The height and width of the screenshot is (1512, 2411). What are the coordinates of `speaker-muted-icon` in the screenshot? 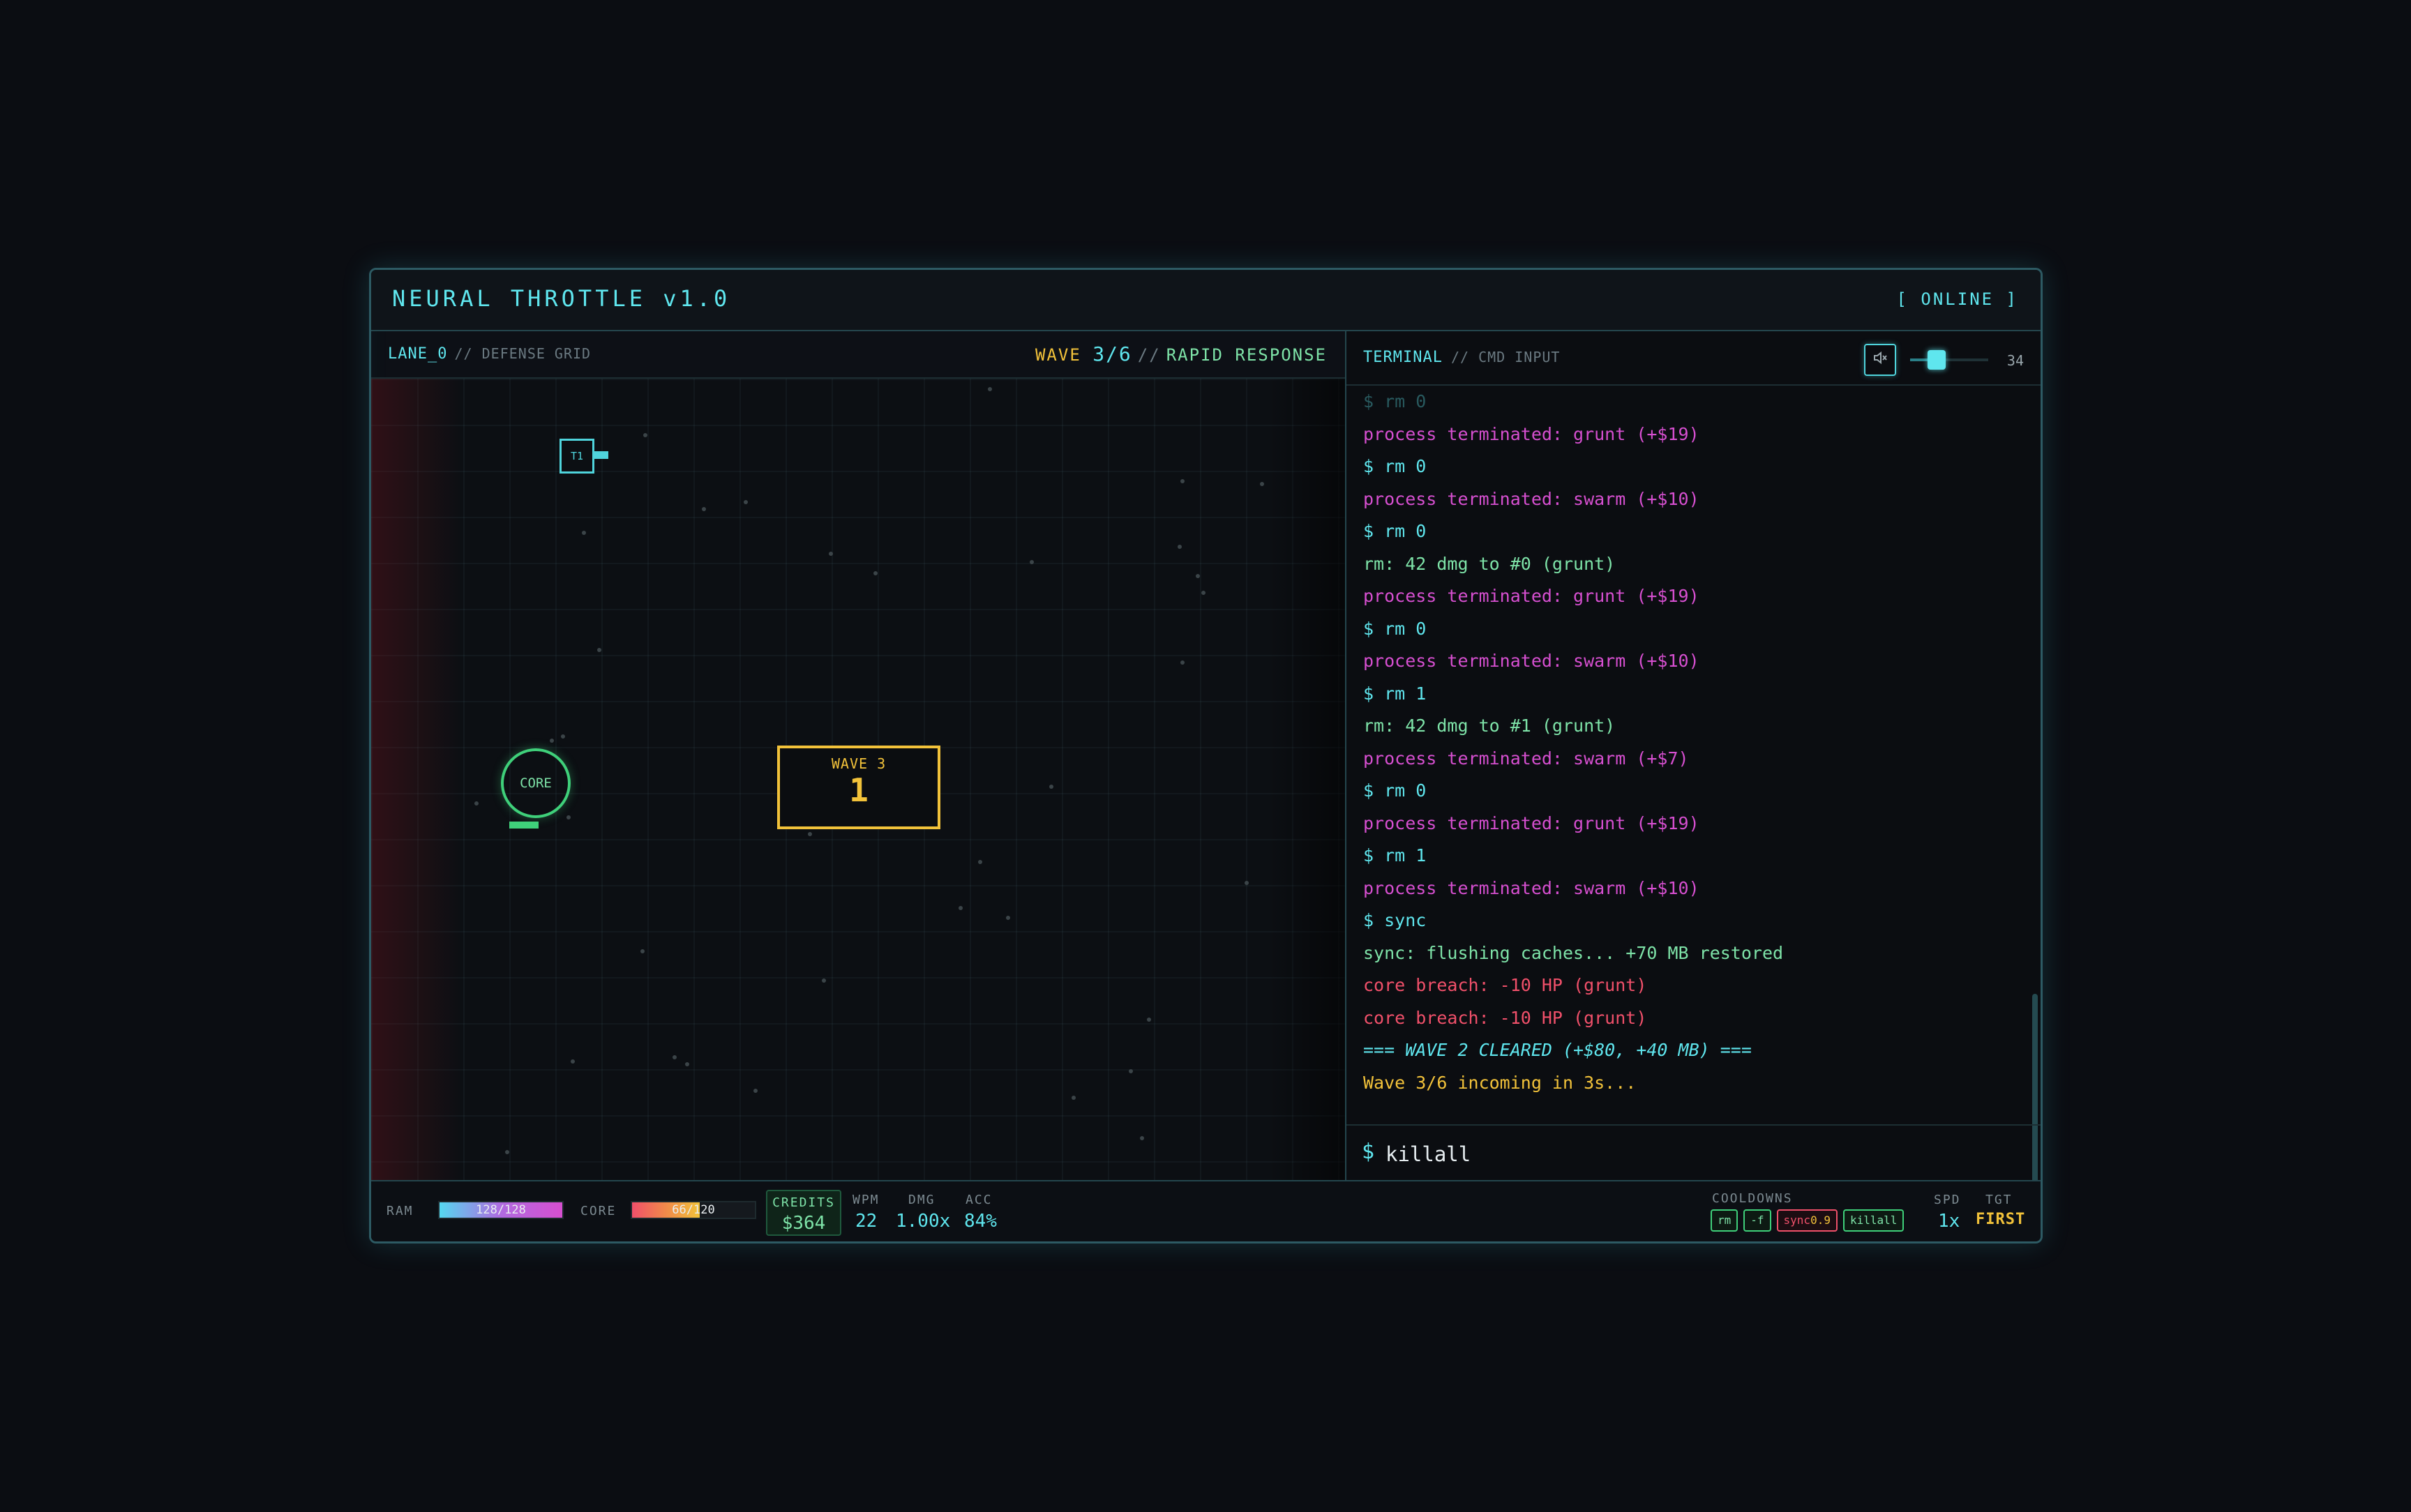 It's located at (1880, 359).